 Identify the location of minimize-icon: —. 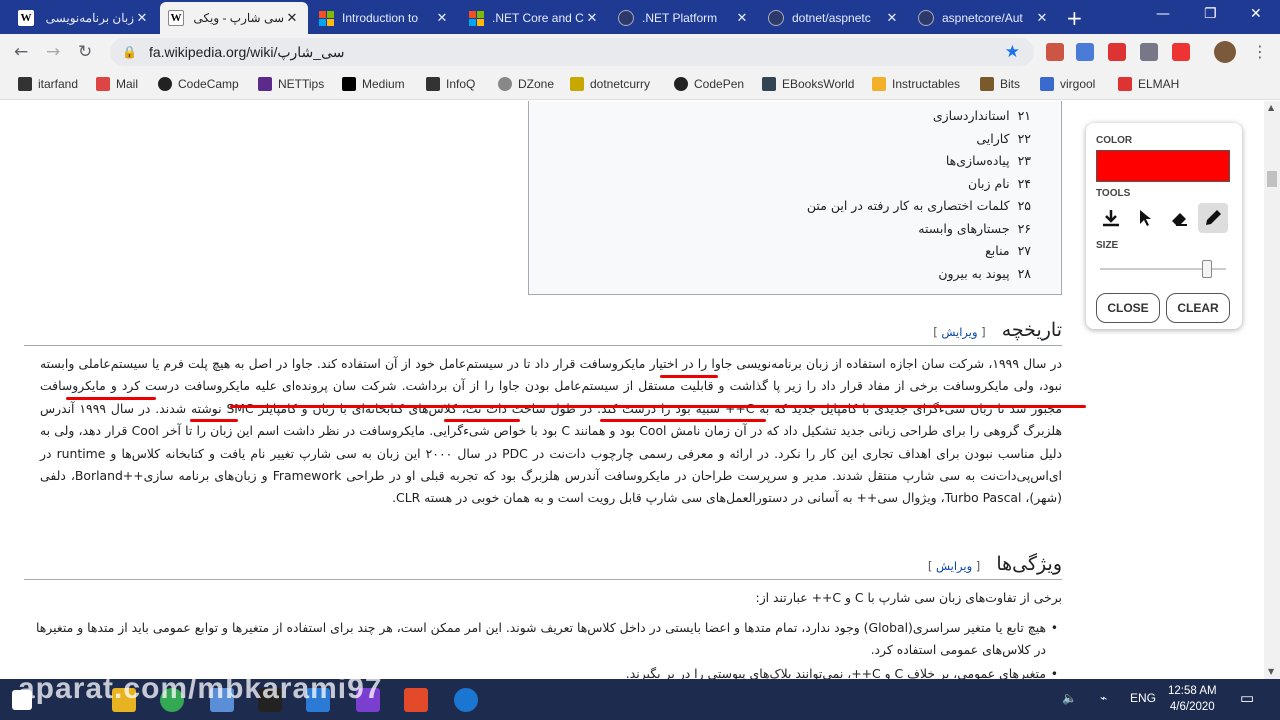
(1163, 14).